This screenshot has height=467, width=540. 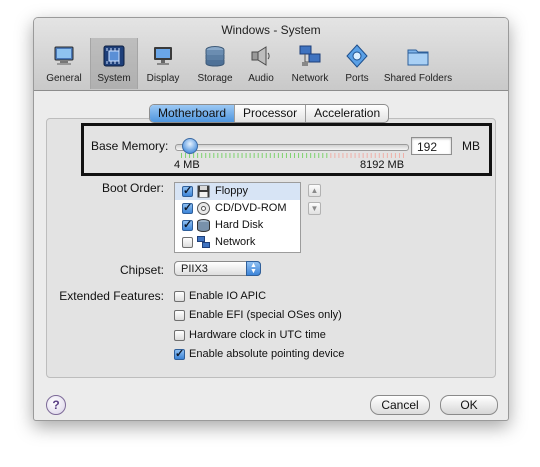 I want to click on chip-icon, so click(x=114, y=56).